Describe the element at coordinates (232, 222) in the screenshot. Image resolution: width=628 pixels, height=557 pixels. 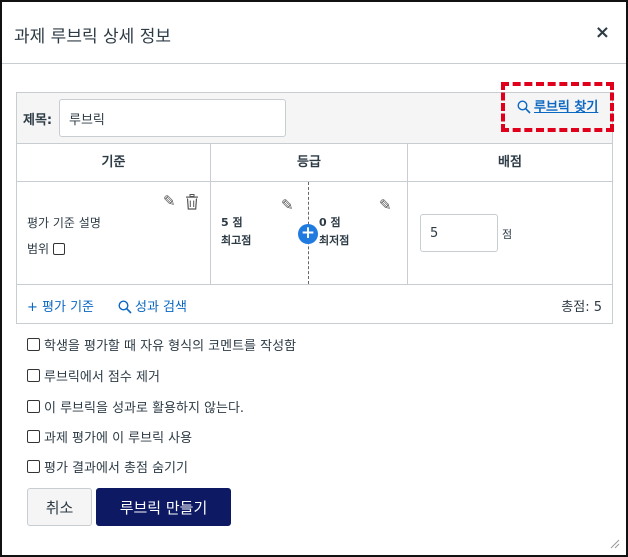
I see `rating-high-points: 5 점` at that location.